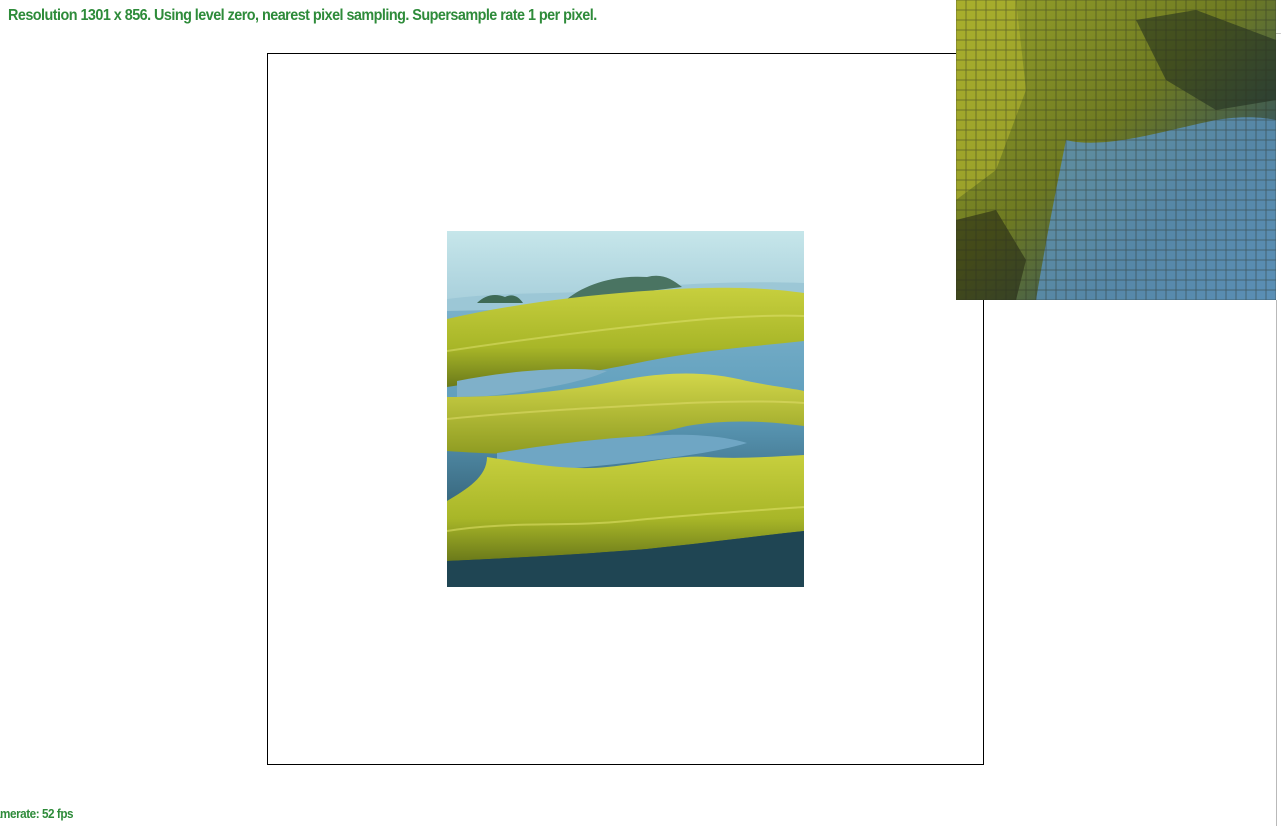 This screenshot has height=826, width=1281. Describe the element at coordinates (37, 813) in the screenshot. I see `framerate-text: amerate: 52 fps` at that location.